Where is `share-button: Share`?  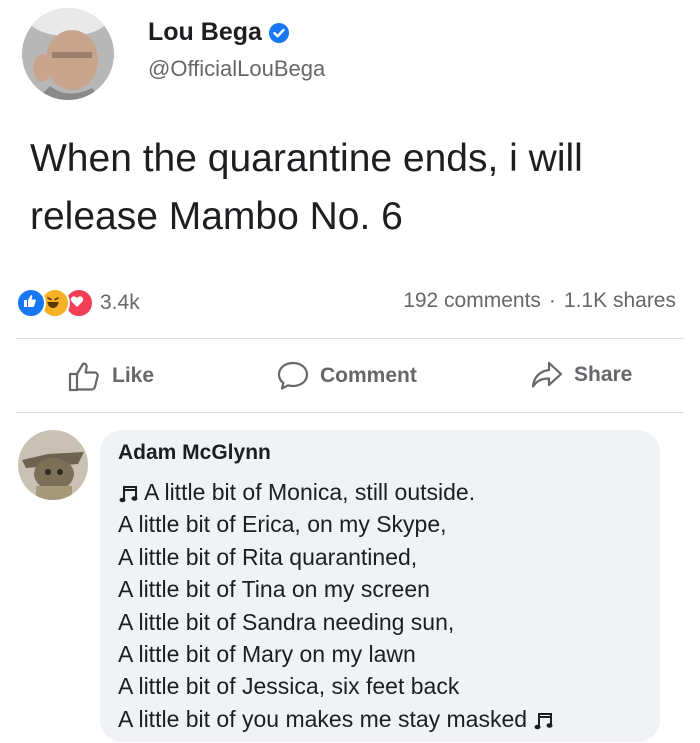 share-button: Share is located at coordinates (581, 375).